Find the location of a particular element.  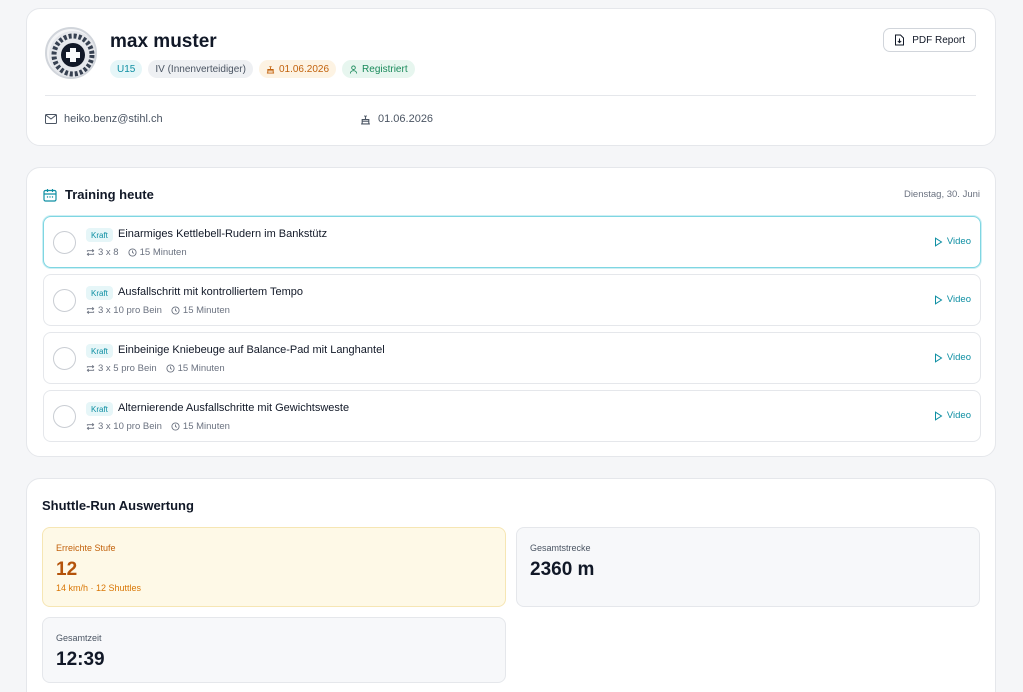

age-group-badge: U15 is located at coordinates (126, 69).